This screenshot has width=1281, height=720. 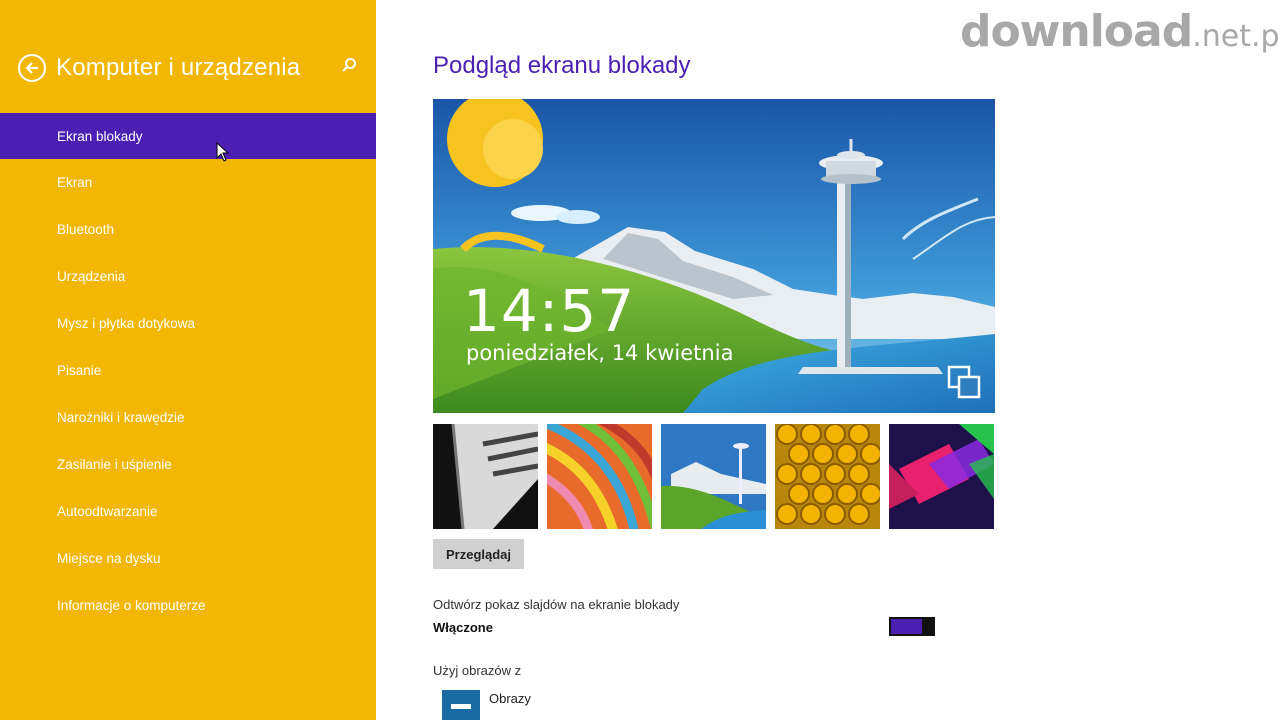 I want to click on sidebar-header: Komputer i urządzenia, so click(x=190, y=68).